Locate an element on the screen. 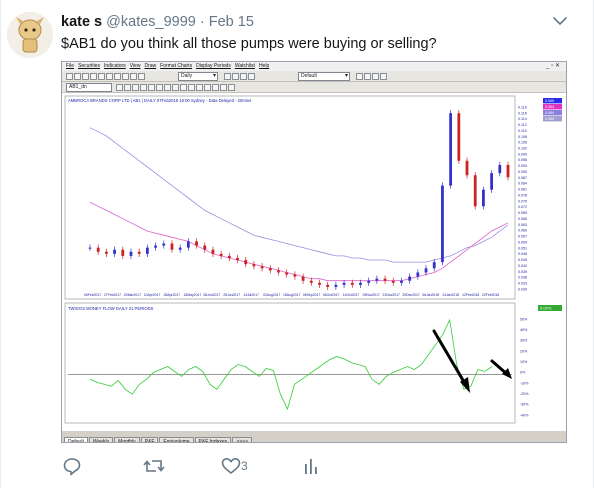 The image size is (594, 488). window-controls: _ ▫ ✕ is located at coordinates (553, 65).